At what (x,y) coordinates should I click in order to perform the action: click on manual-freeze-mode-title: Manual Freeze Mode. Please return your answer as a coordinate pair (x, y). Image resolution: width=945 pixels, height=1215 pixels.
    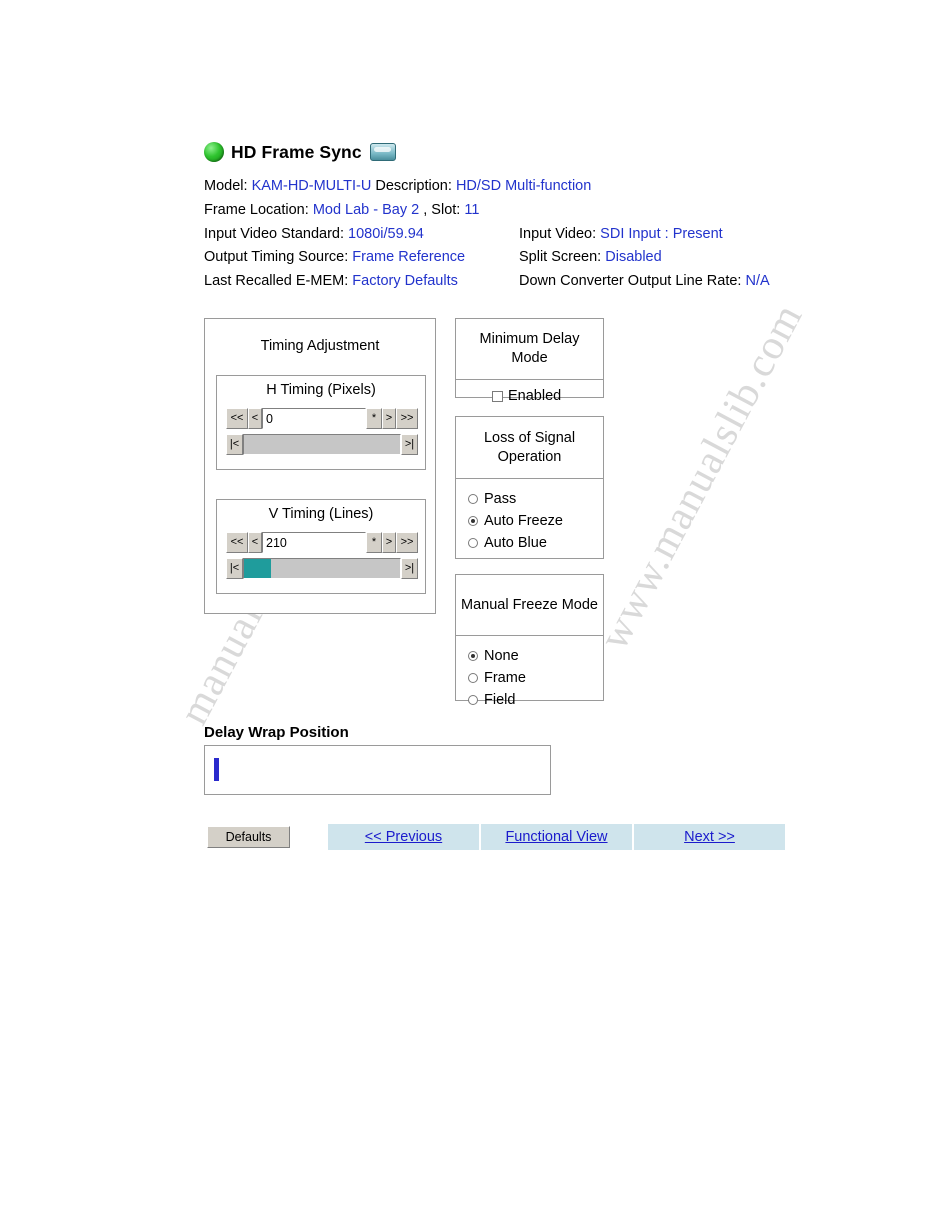
    Looking at the image, I should click on (529, 604).